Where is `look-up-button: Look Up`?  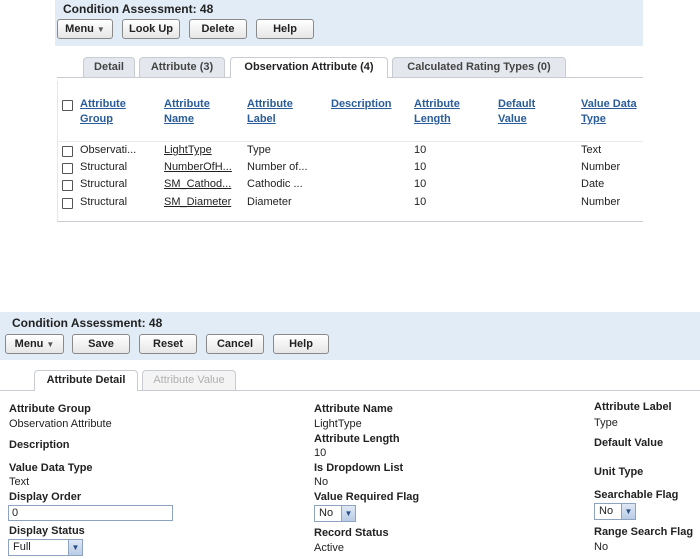
look-up-button: Look Up is located at coordinates (151, 29).